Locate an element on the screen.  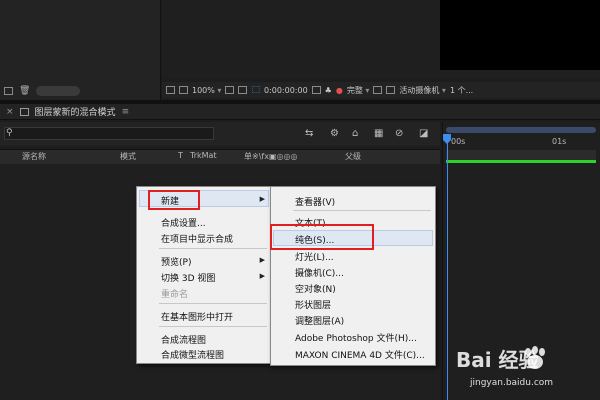
panel-menu-icon: ≡ is located at coordinates (126, 112).